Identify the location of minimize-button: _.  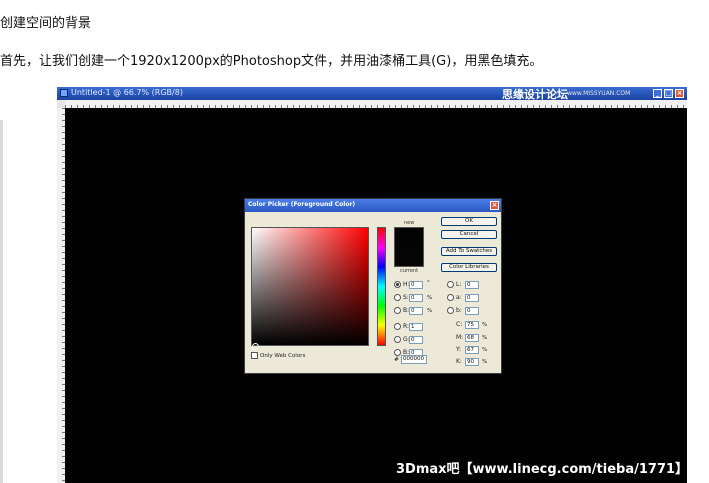
(657, 93).